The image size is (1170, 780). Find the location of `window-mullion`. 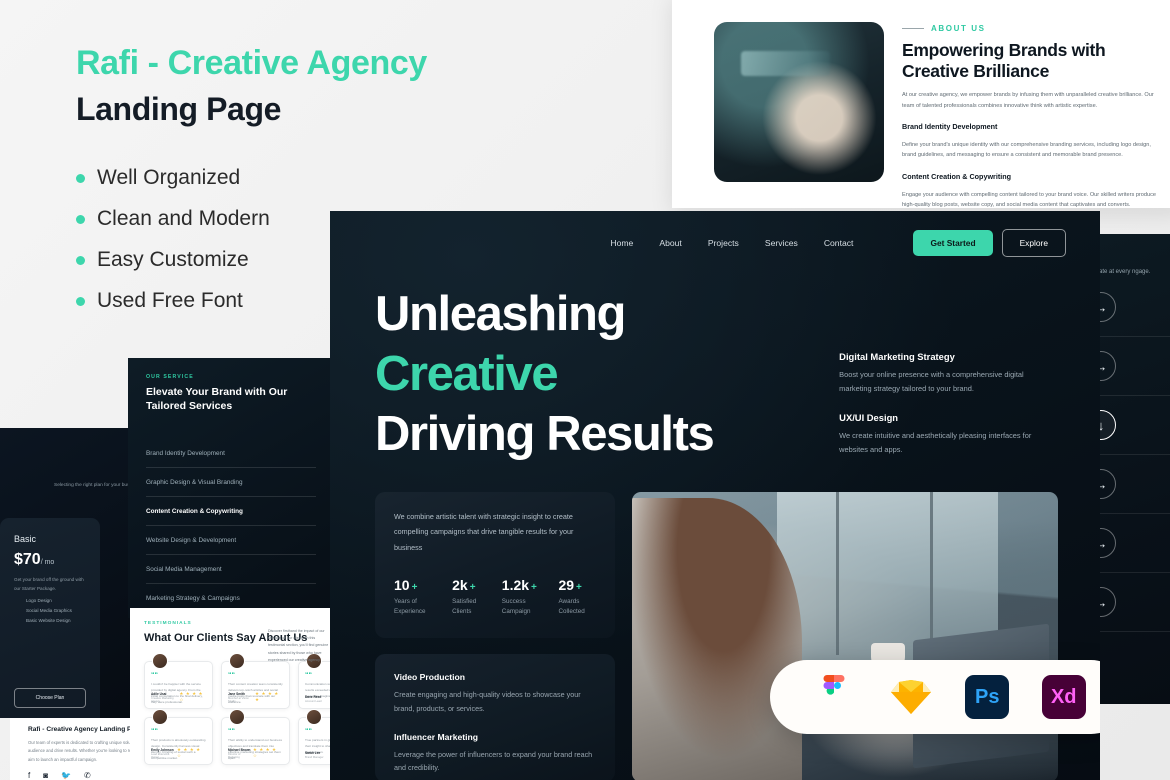

window-mullion is located at coordinates (932, 573).